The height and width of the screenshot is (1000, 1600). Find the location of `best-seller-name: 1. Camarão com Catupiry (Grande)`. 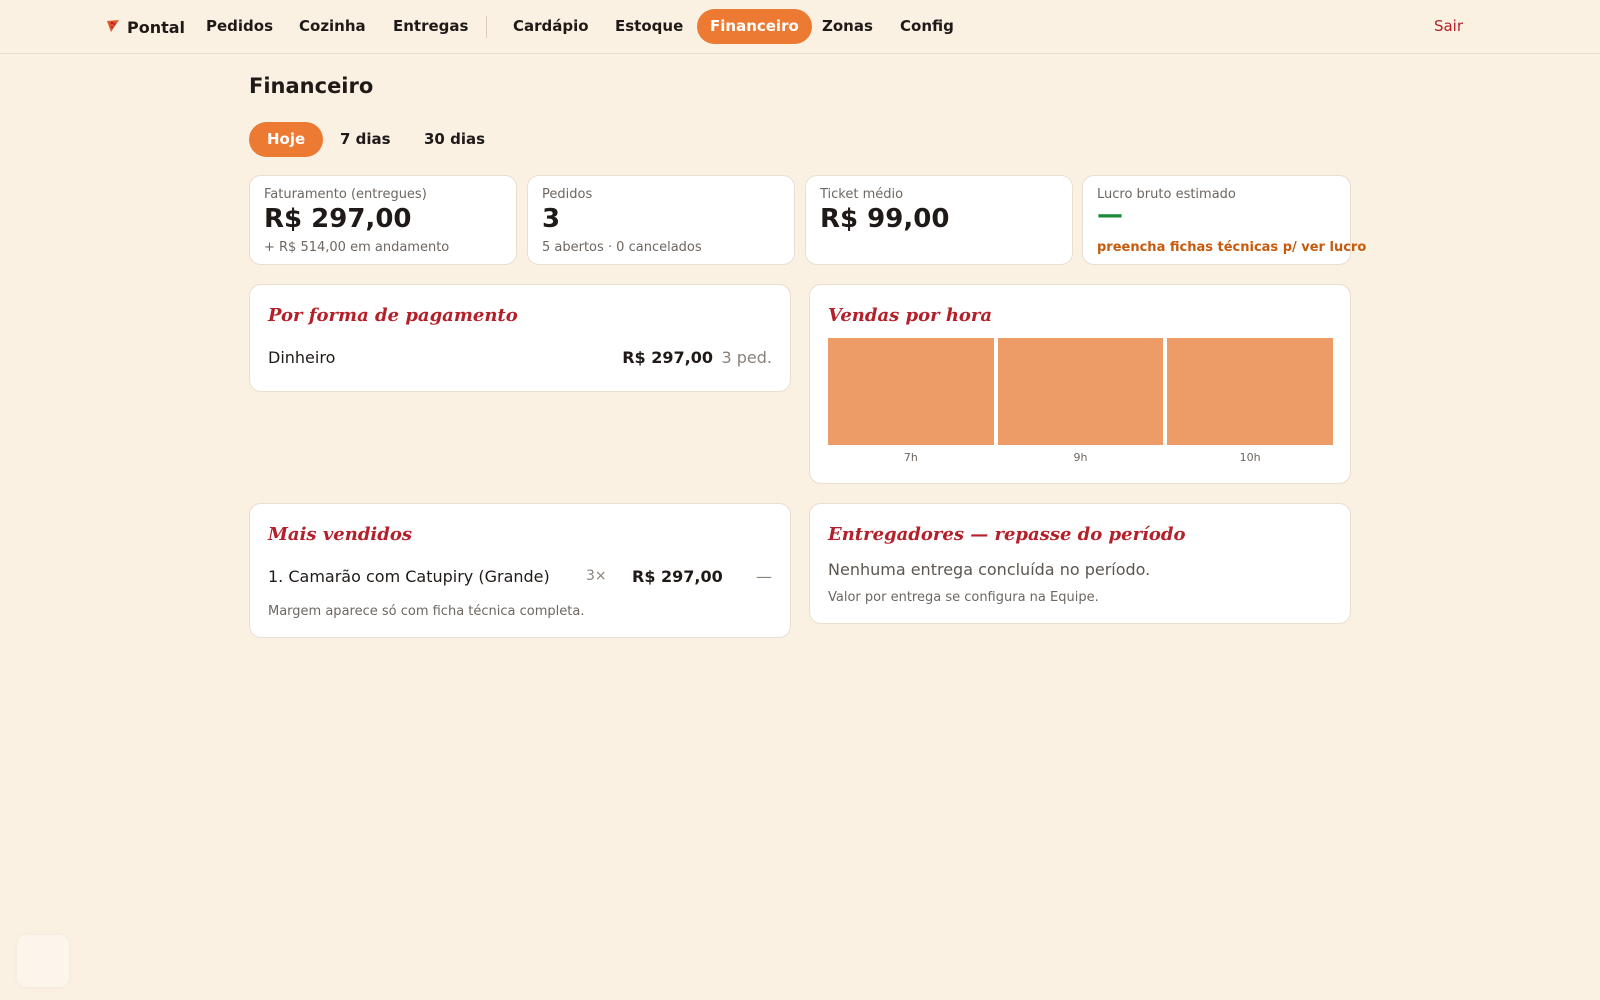

best-seller-name: 1. Camarão com Catupiry (Grande) is located at coordinates (409, 576).